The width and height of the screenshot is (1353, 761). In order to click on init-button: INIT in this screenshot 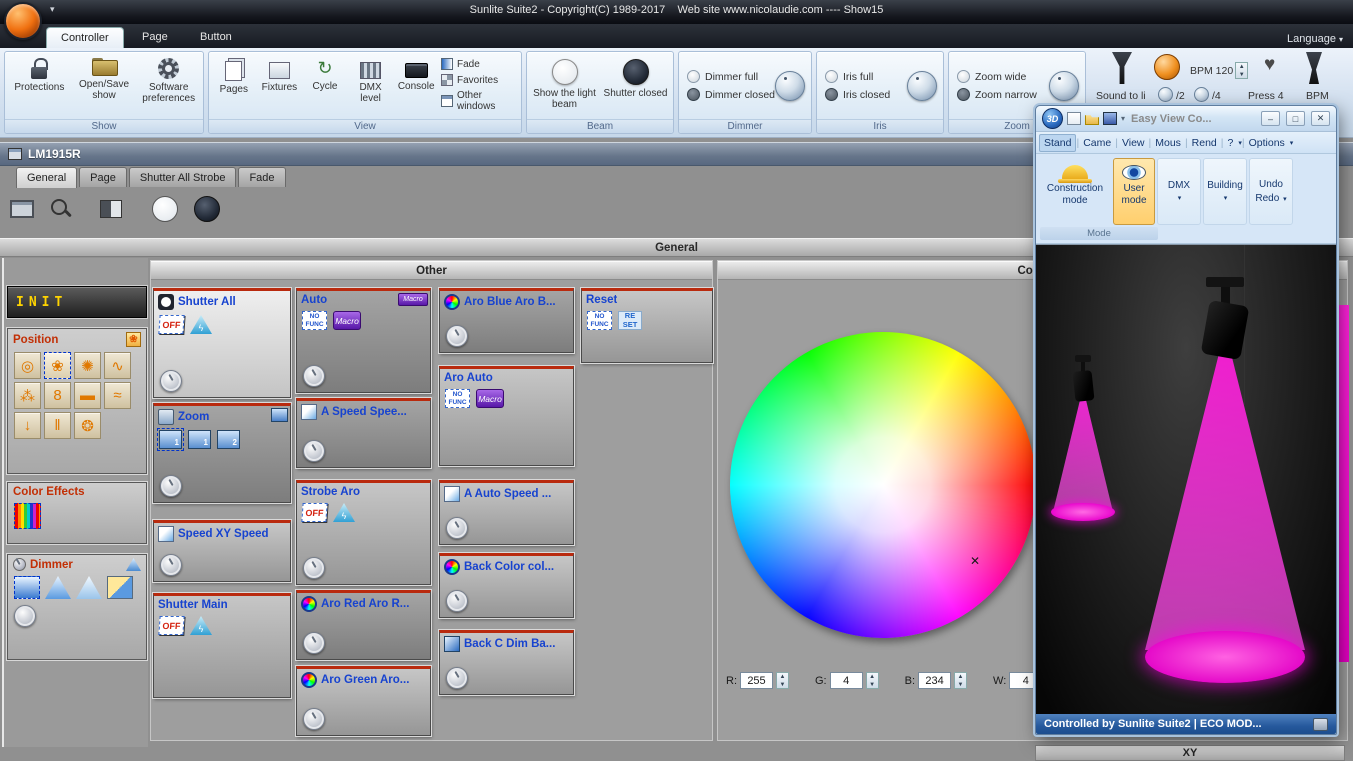, I will do `click(77, 302)`.